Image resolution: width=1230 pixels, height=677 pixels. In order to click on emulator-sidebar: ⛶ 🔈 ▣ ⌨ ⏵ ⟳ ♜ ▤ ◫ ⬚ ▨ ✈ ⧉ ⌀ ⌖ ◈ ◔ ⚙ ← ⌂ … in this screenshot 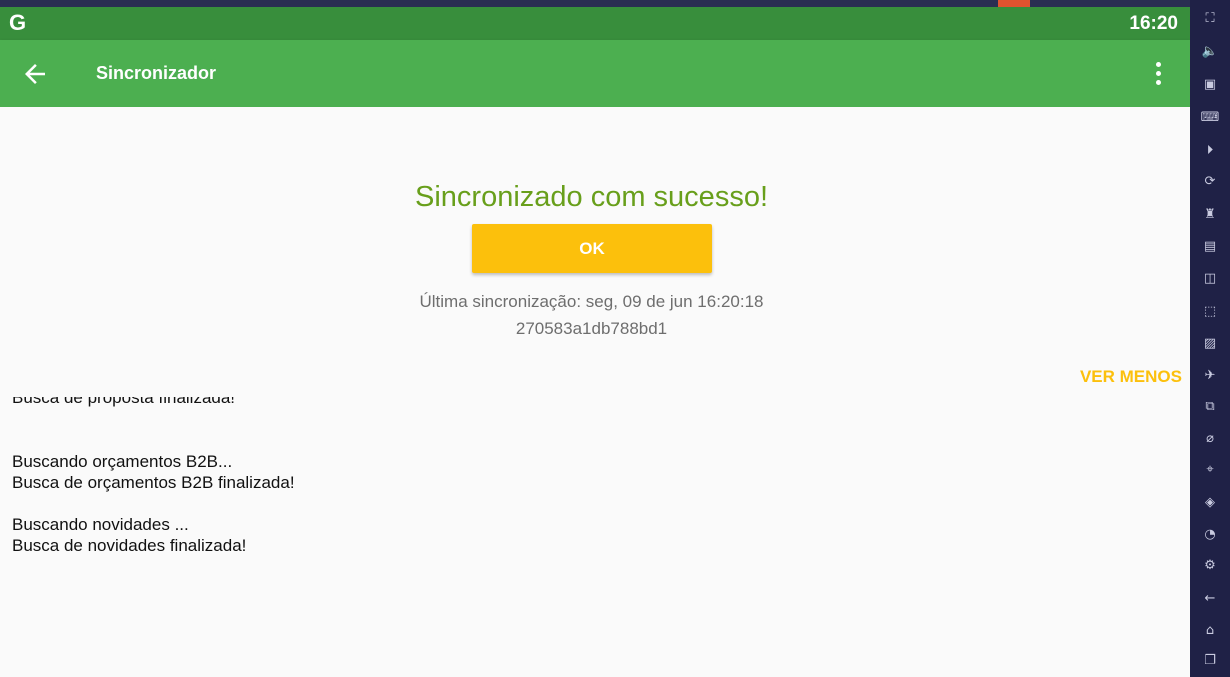, I will do `click(1210, 338)`.